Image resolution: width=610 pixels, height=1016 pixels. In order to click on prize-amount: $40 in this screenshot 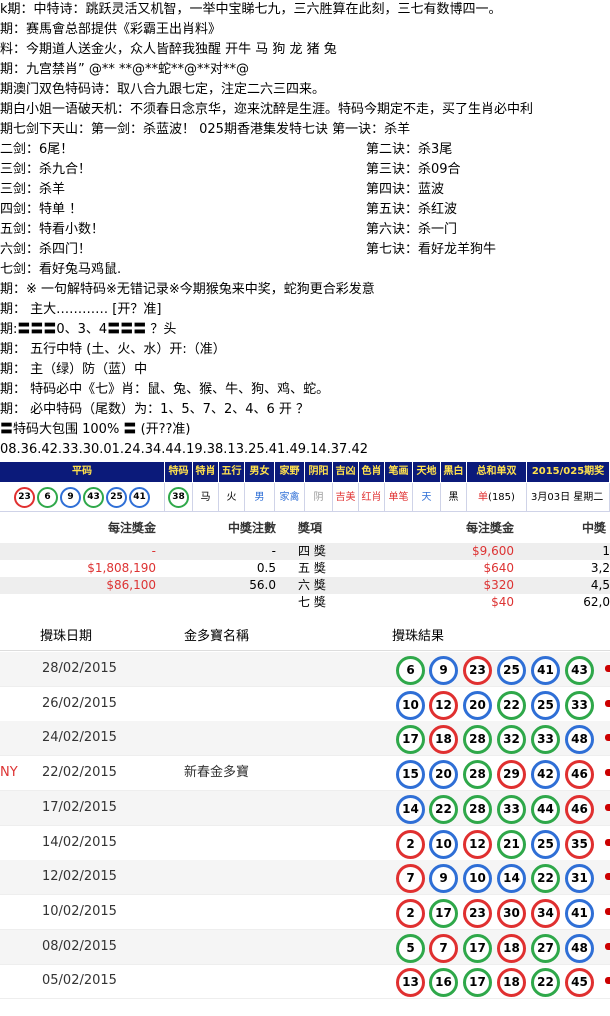, I will do `click(502, 602)`.